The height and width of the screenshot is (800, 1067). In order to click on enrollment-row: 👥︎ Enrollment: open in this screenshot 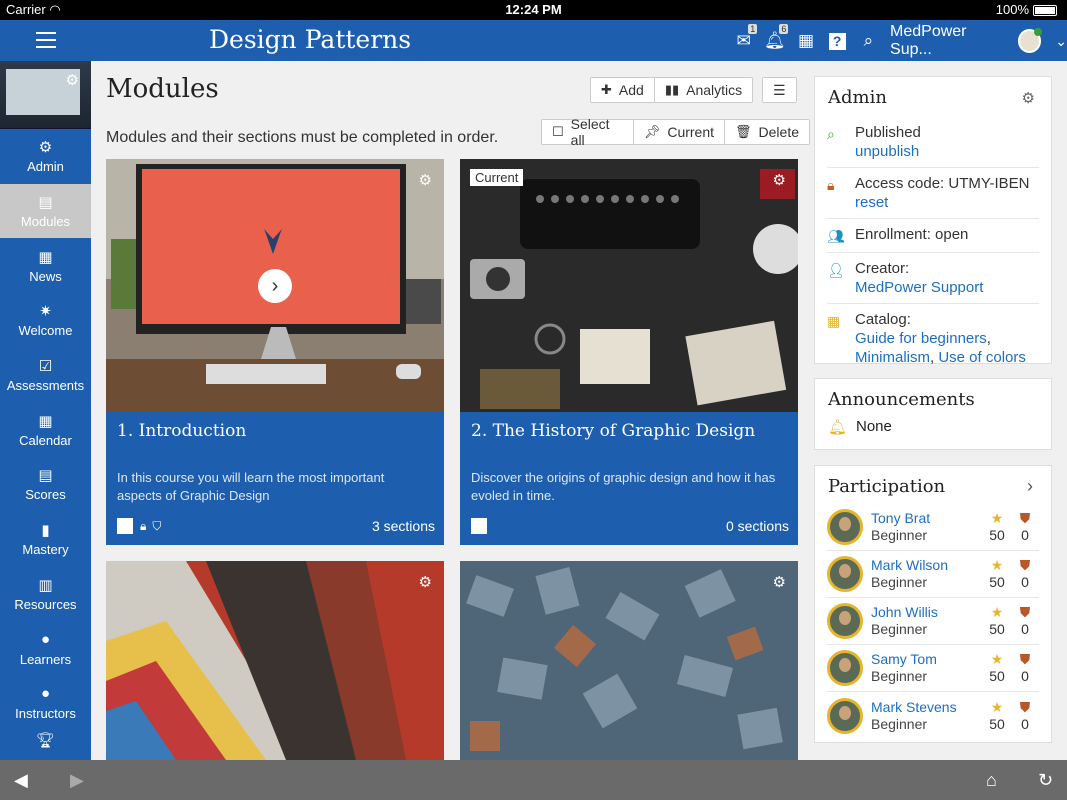, I will do `click(933, 236)`.